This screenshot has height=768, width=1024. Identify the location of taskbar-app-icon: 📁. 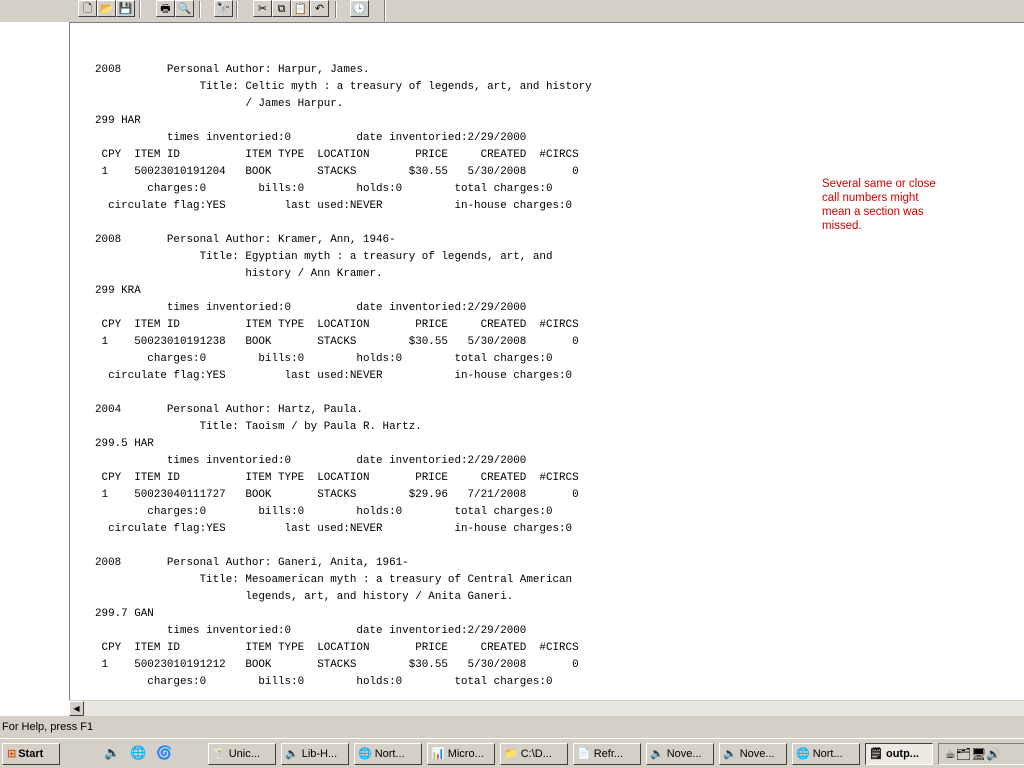
(511, 753).